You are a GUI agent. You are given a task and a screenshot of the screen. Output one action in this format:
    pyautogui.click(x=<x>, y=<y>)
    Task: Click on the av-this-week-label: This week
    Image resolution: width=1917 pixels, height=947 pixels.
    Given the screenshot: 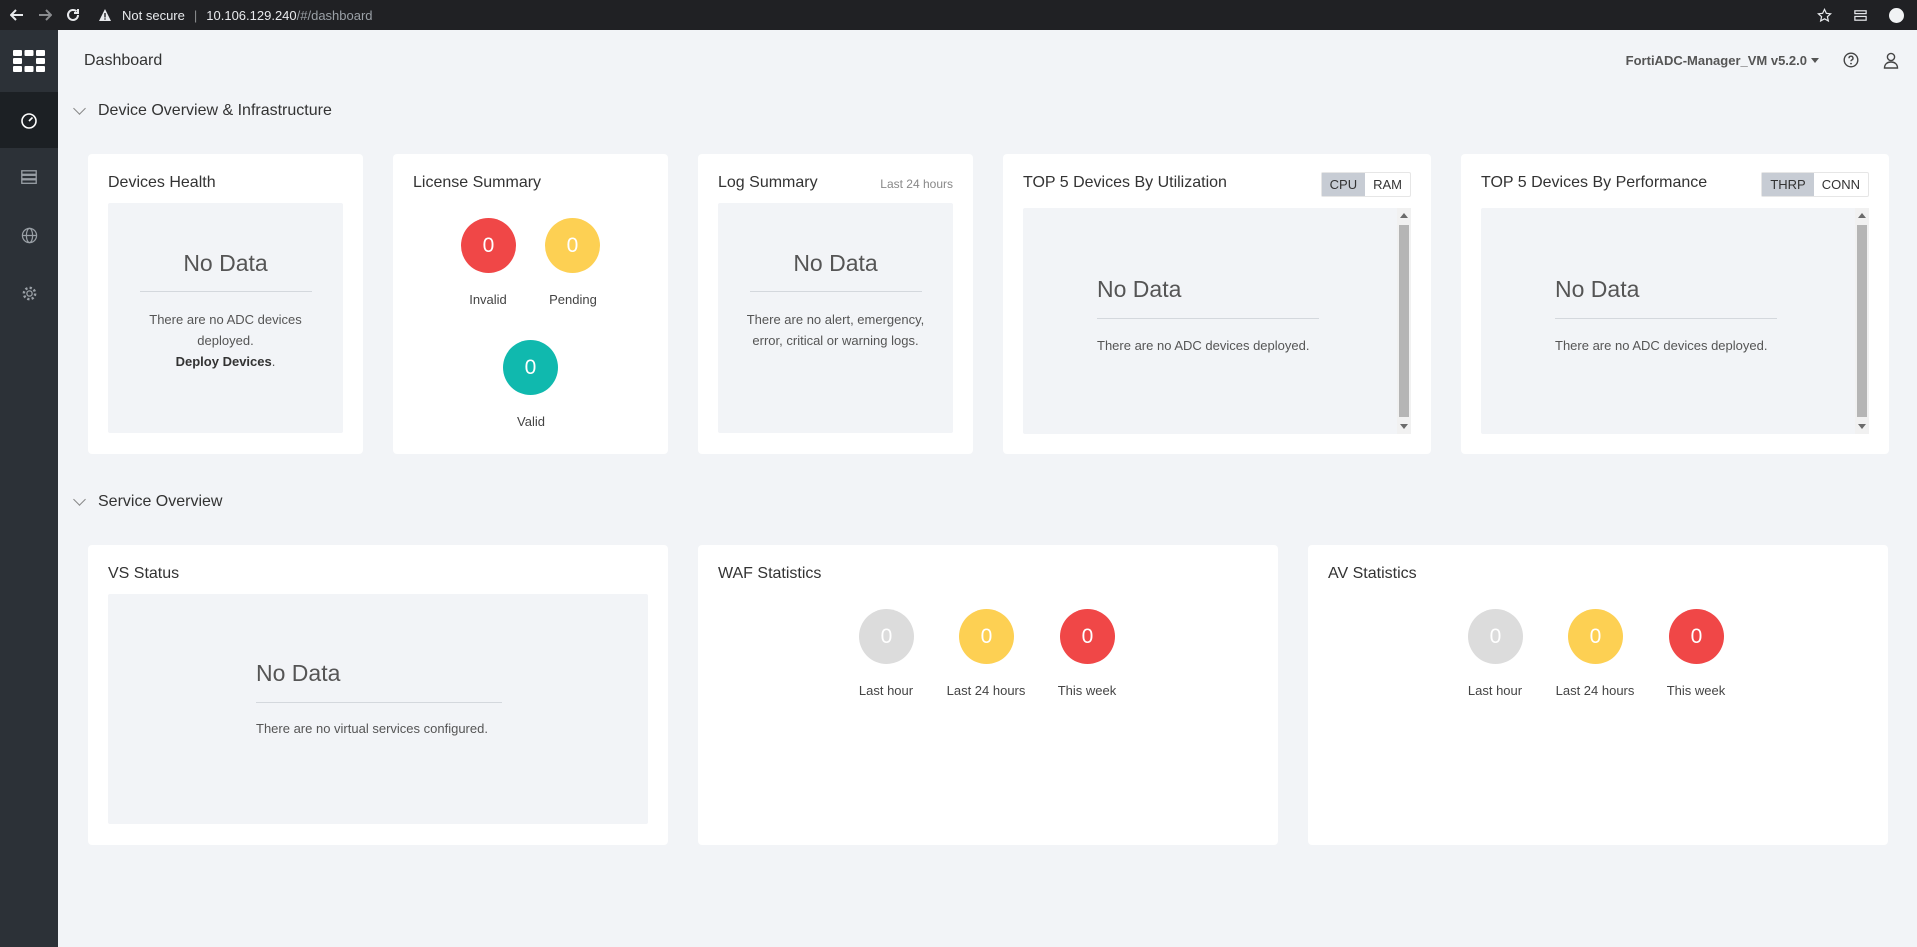 What is the action you would take?
    pyautogui.click(x=1696, y=690)
    